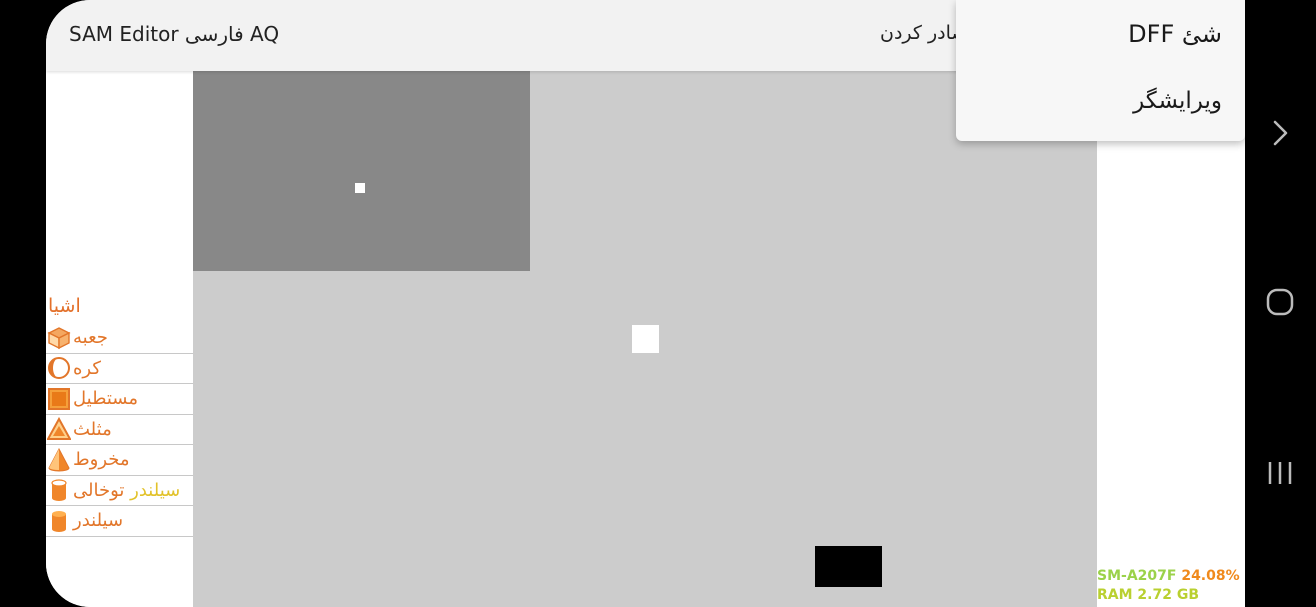 This screenshot has width=1316, height=607. What do you see at coordinates (59, 399) in the screenshot?
I see `rectangle-icon` at bounding box center [59, 399].